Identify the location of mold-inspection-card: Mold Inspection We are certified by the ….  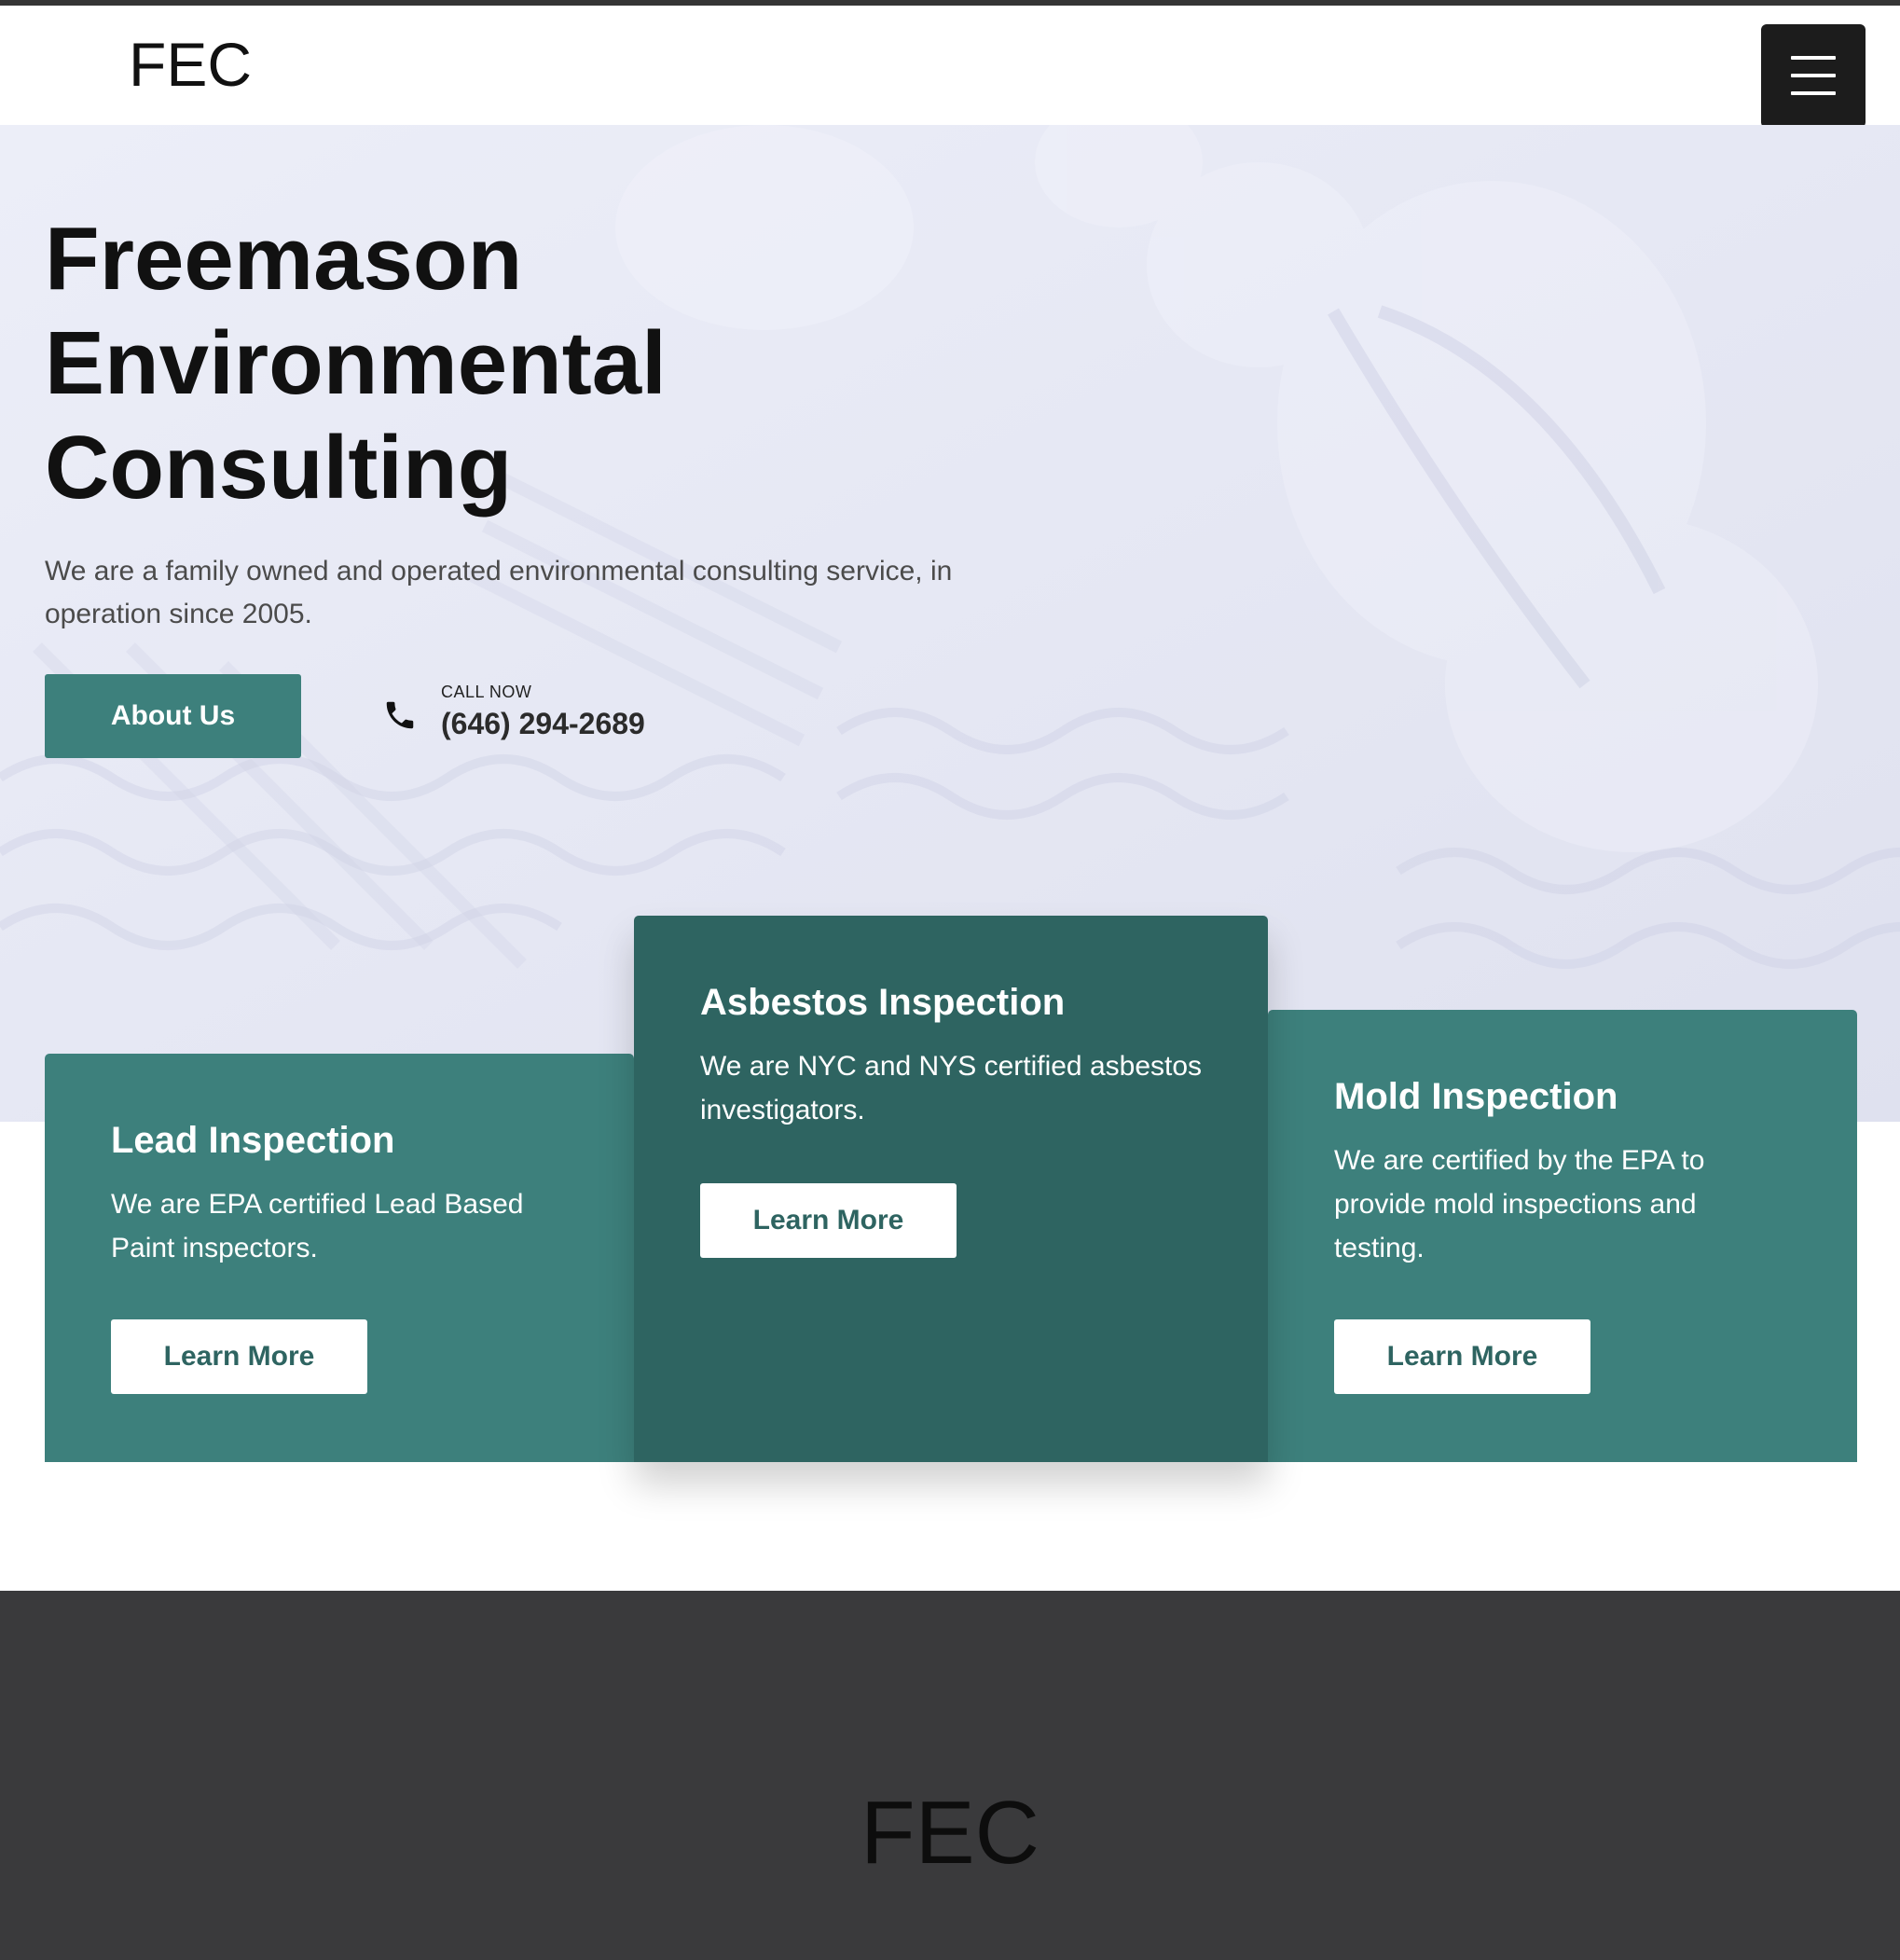
(1562, 1236).